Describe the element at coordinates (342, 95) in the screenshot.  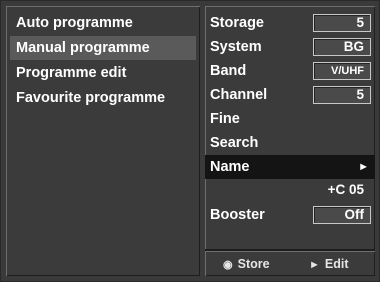
I see `channel-value: 5` at that location.